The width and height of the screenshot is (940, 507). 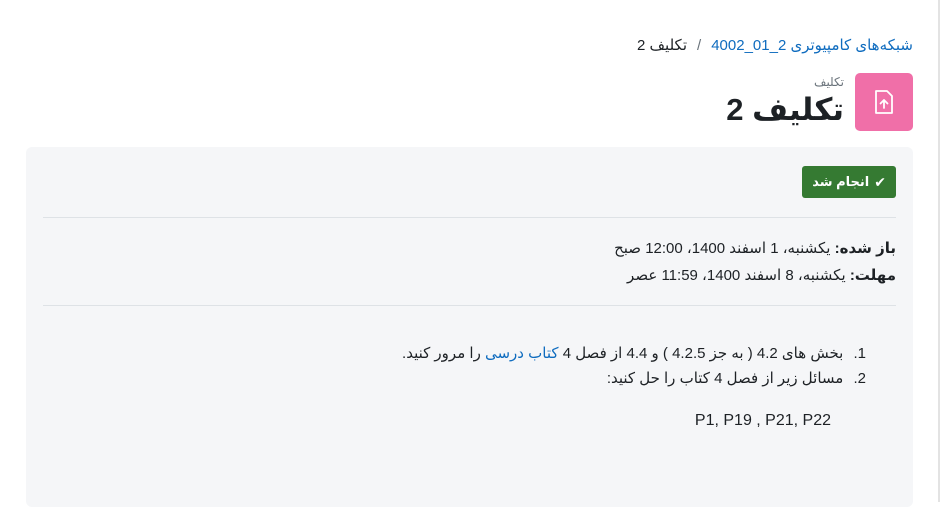 I want to click on due-label: مهلت:, so click(x=872, y=275).